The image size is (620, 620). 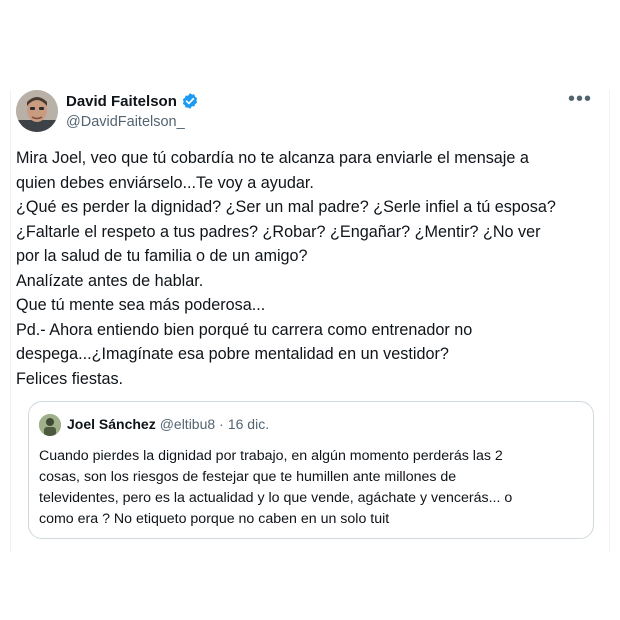 What do you see at coordinates (70, 378) in the screenshot?
I see `tweet-line: Felices fiestas.` at bounding box center [70, 378].